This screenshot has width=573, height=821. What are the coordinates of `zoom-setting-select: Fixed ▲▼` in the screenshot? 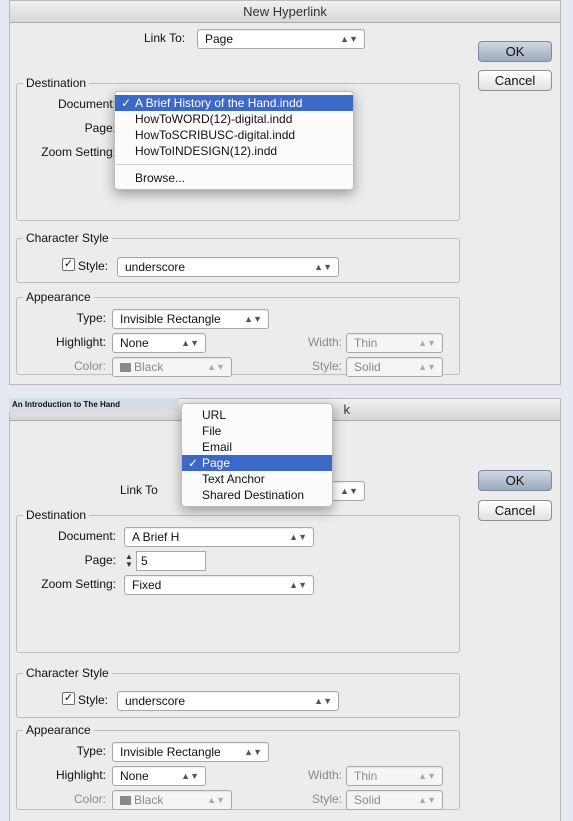 It's located at (219, 585).